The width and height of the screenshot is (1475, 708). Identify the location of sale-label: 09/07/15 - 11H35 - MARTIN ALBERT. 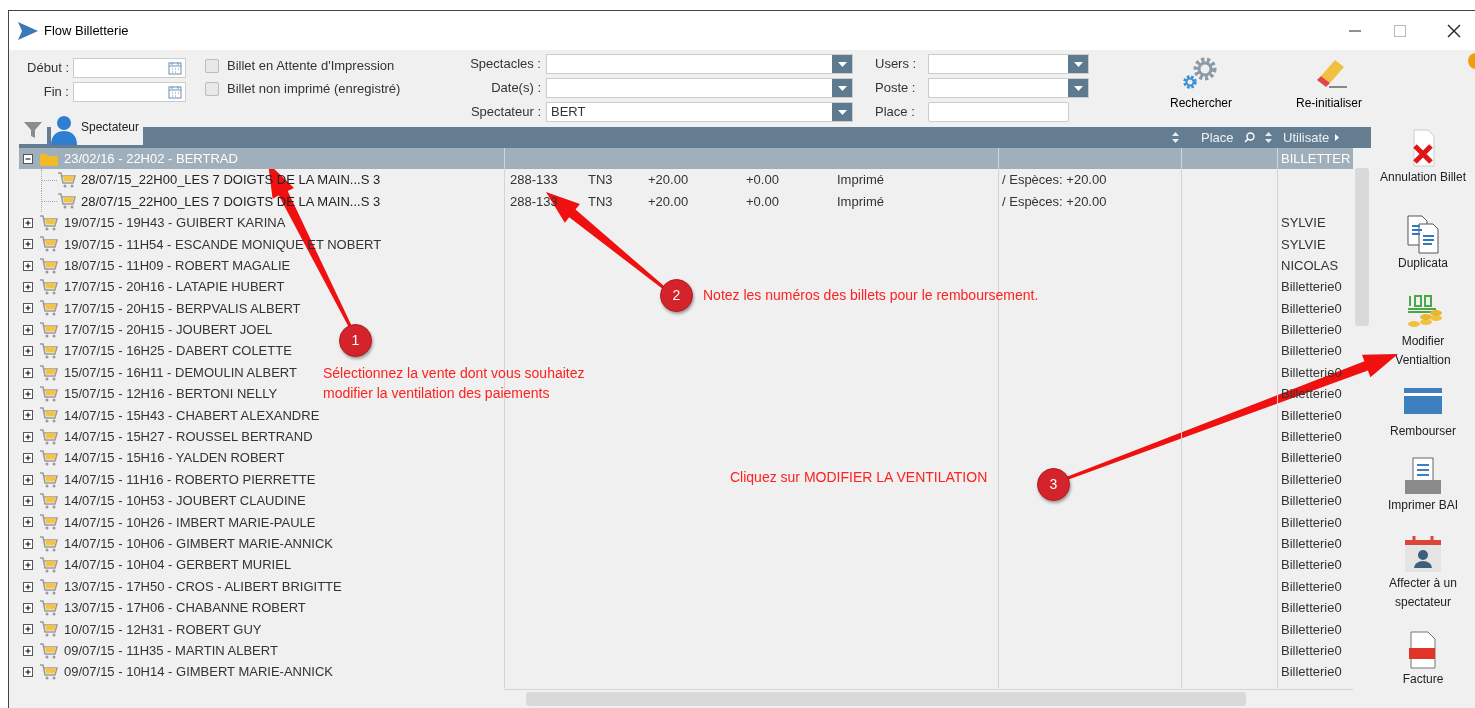
(171, 650).